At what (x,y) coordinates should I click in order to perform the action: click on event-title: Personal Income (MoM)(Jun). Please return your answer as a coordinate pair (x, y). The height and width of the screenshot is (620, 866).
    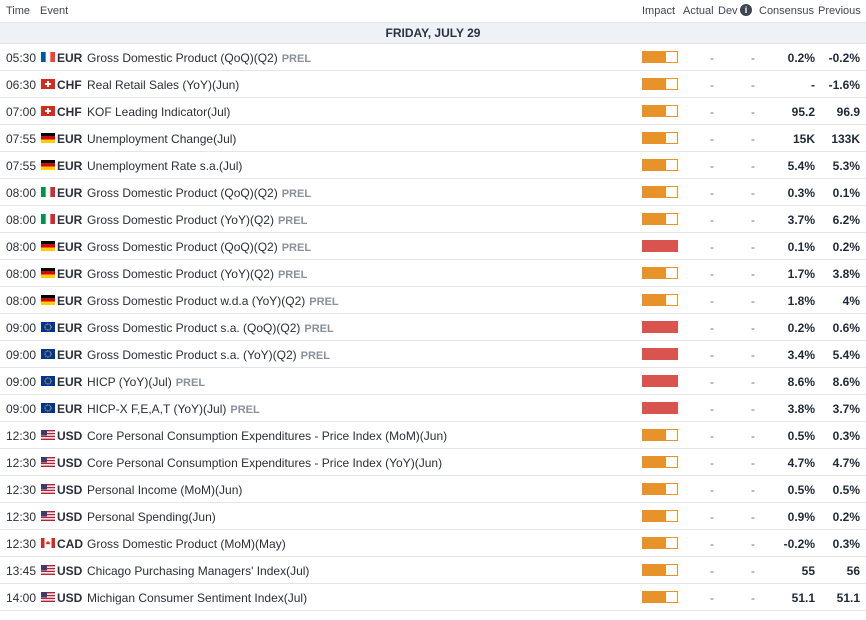
    Looking at the image, I should click on (164, 490).